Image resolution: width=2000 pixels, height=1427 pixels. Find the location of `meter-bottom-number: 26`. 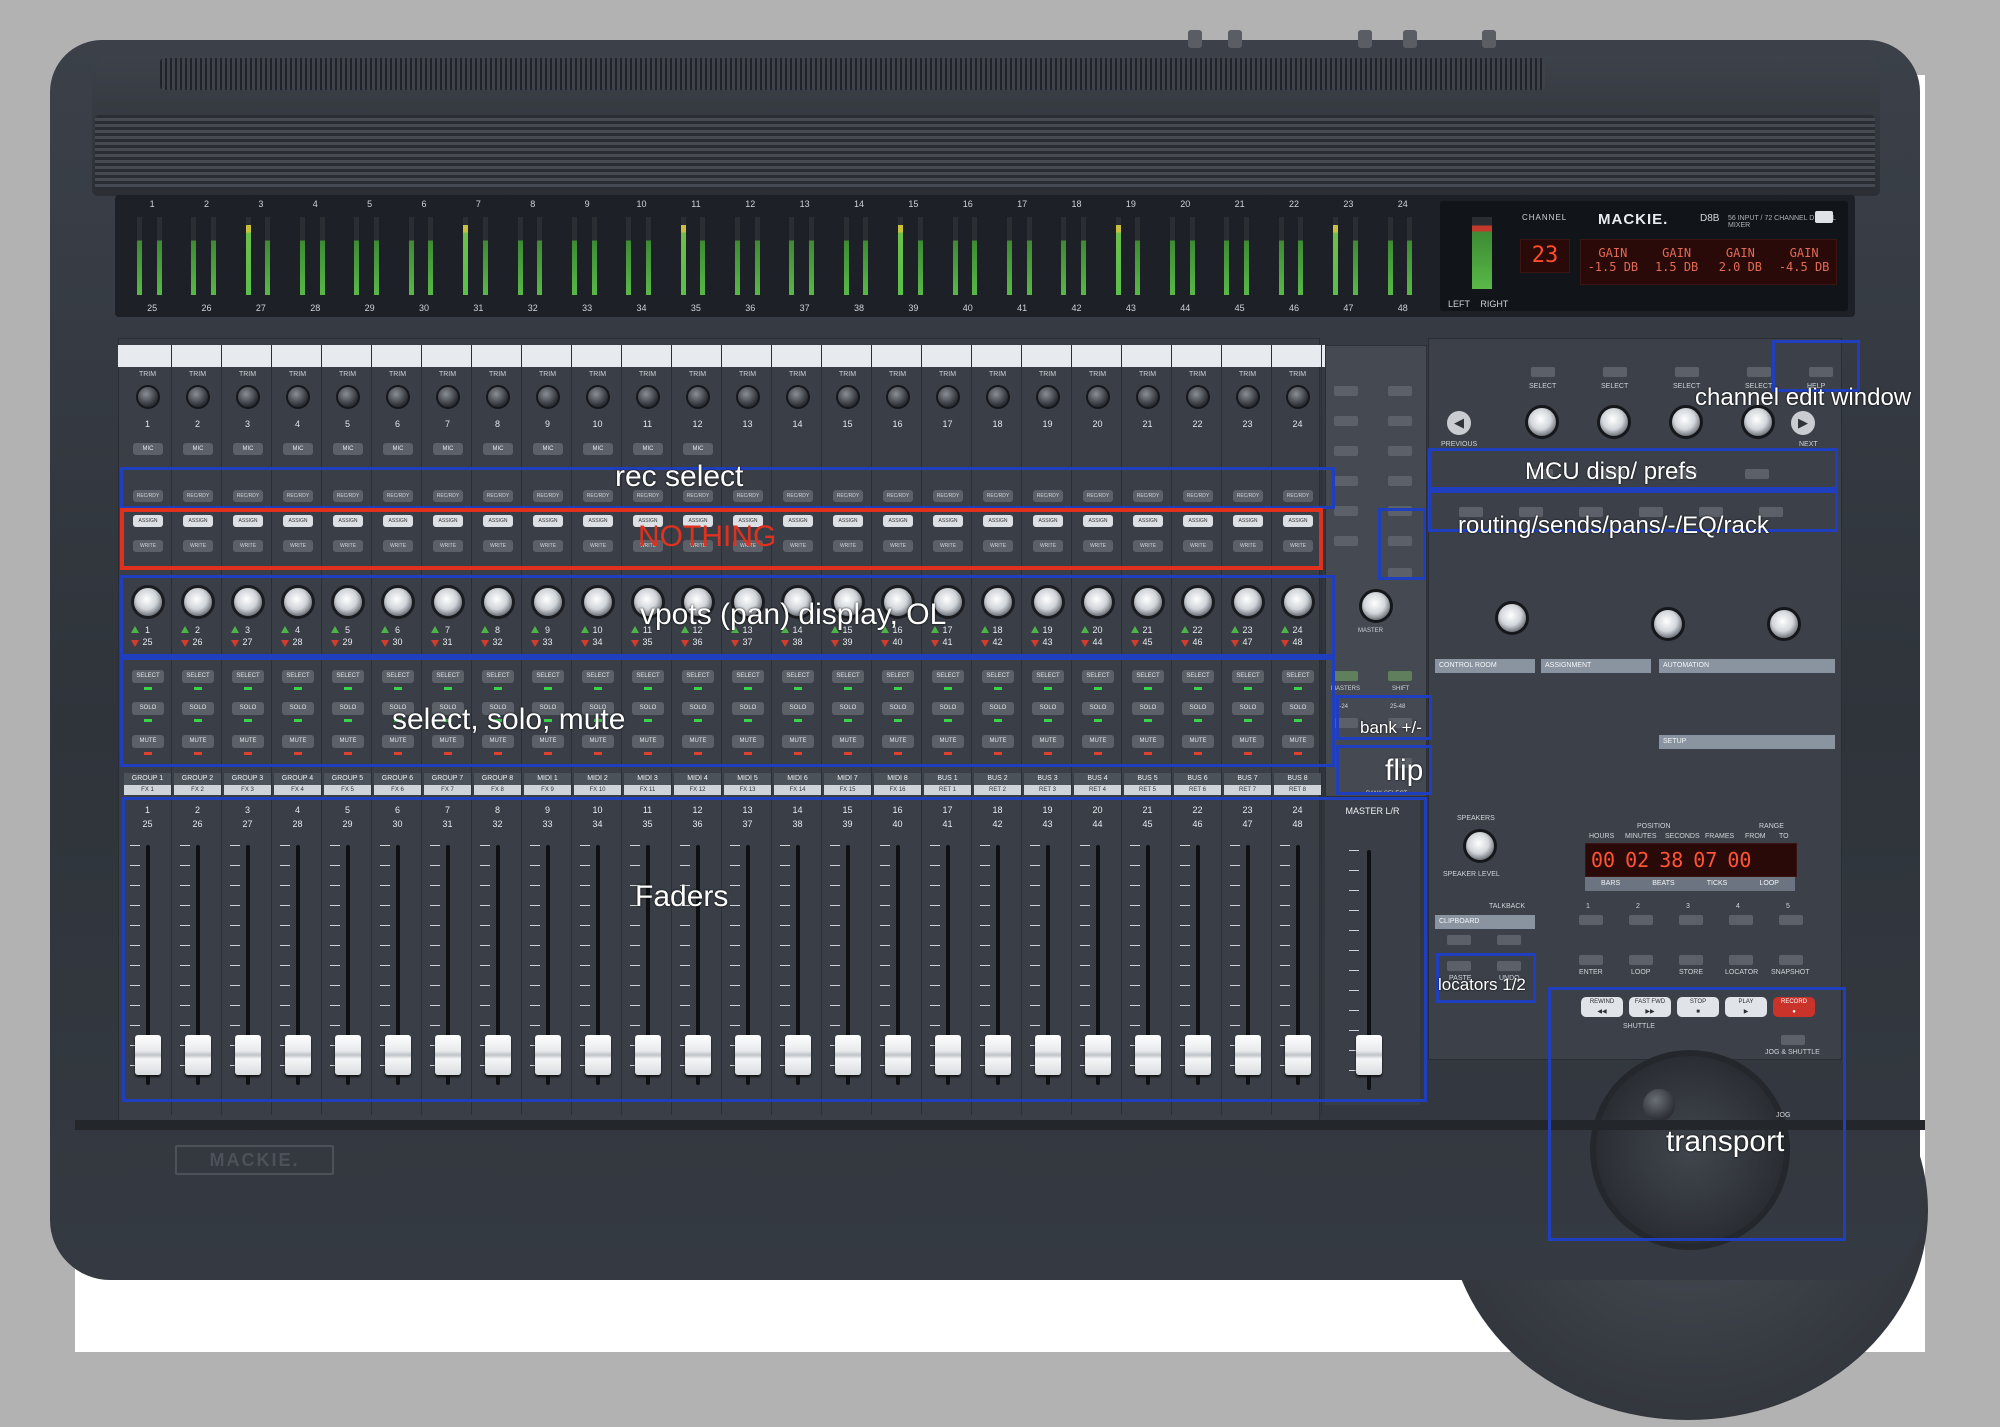

meter-bottom-number: 26 is located at coordinates (206, 308).